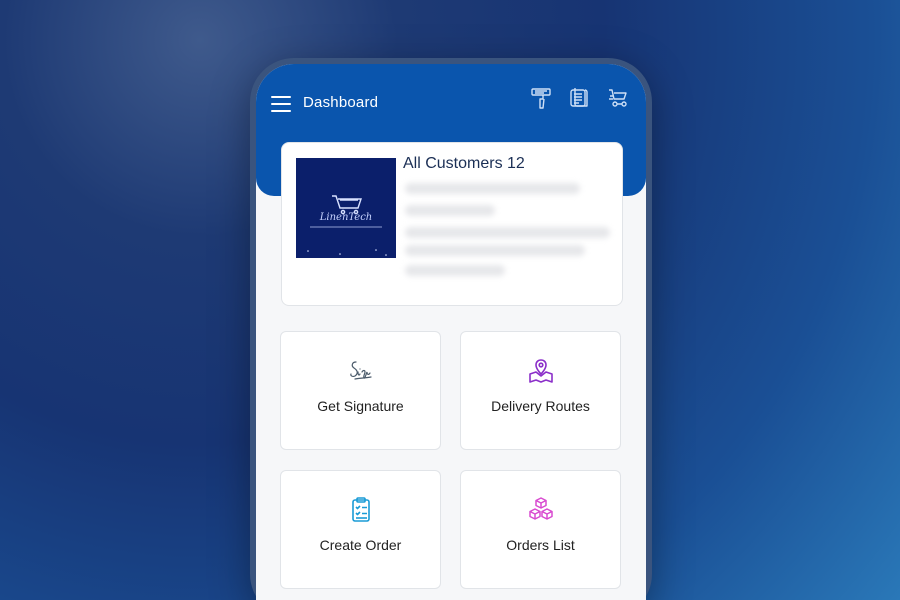 This screenshot has height=600, width=900. Describe the element at coordinates (540, 529) in the screenshot. I see `orders-list-button: Orders List` at that location.